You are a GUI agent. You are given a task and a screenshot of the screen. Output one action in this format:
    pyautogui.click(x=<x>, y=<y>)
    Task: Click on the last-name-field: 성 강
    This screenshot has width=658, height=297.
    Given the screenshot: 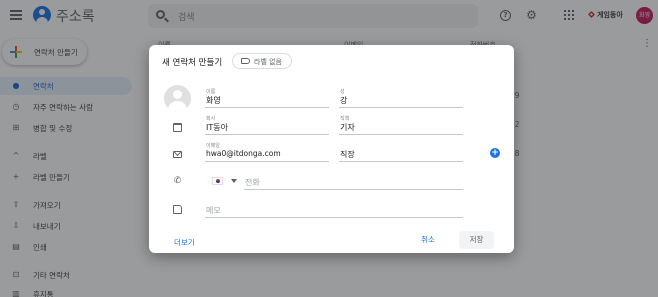 What is the action you would take?
    pyautogui.click(x=401, y=98)
    